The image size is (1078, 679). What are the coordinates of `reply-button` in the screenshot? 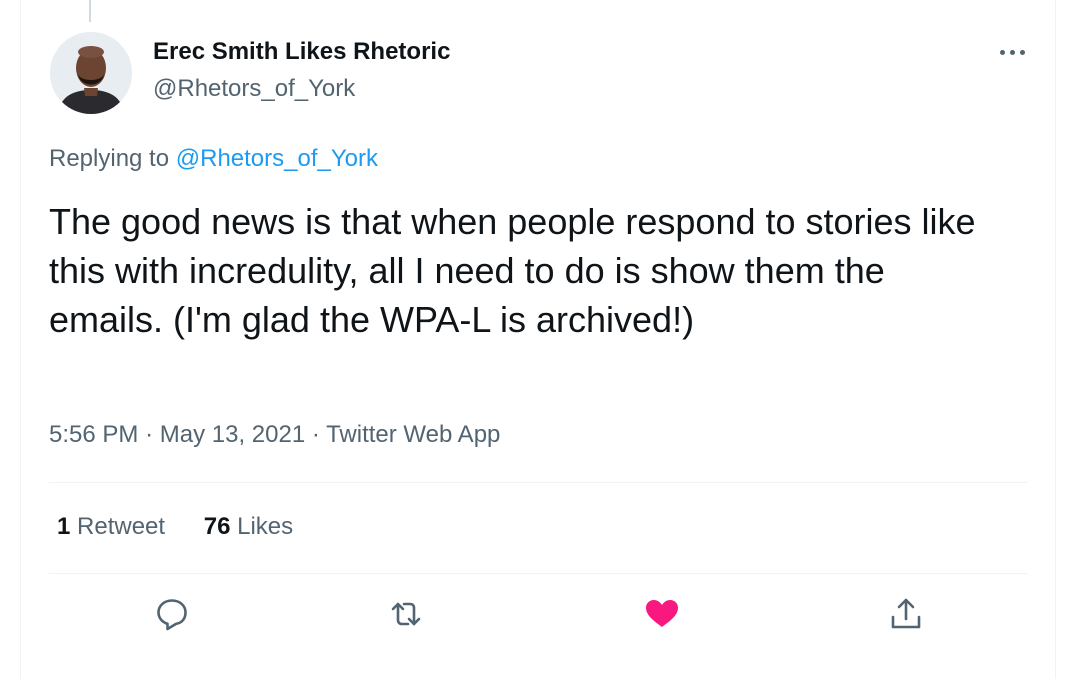 It's located at (172, 614).